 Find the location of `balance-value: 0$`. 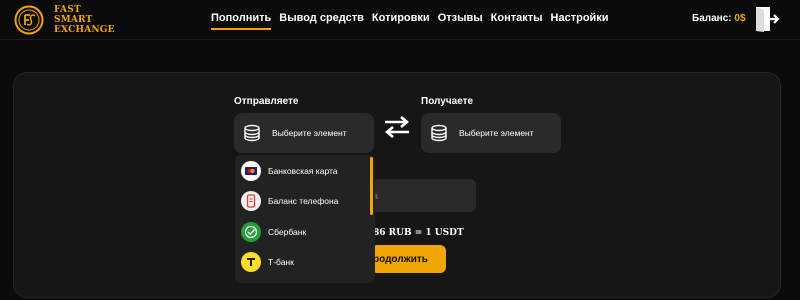

balance-value: 0$ is located at coordinates (740, 18).